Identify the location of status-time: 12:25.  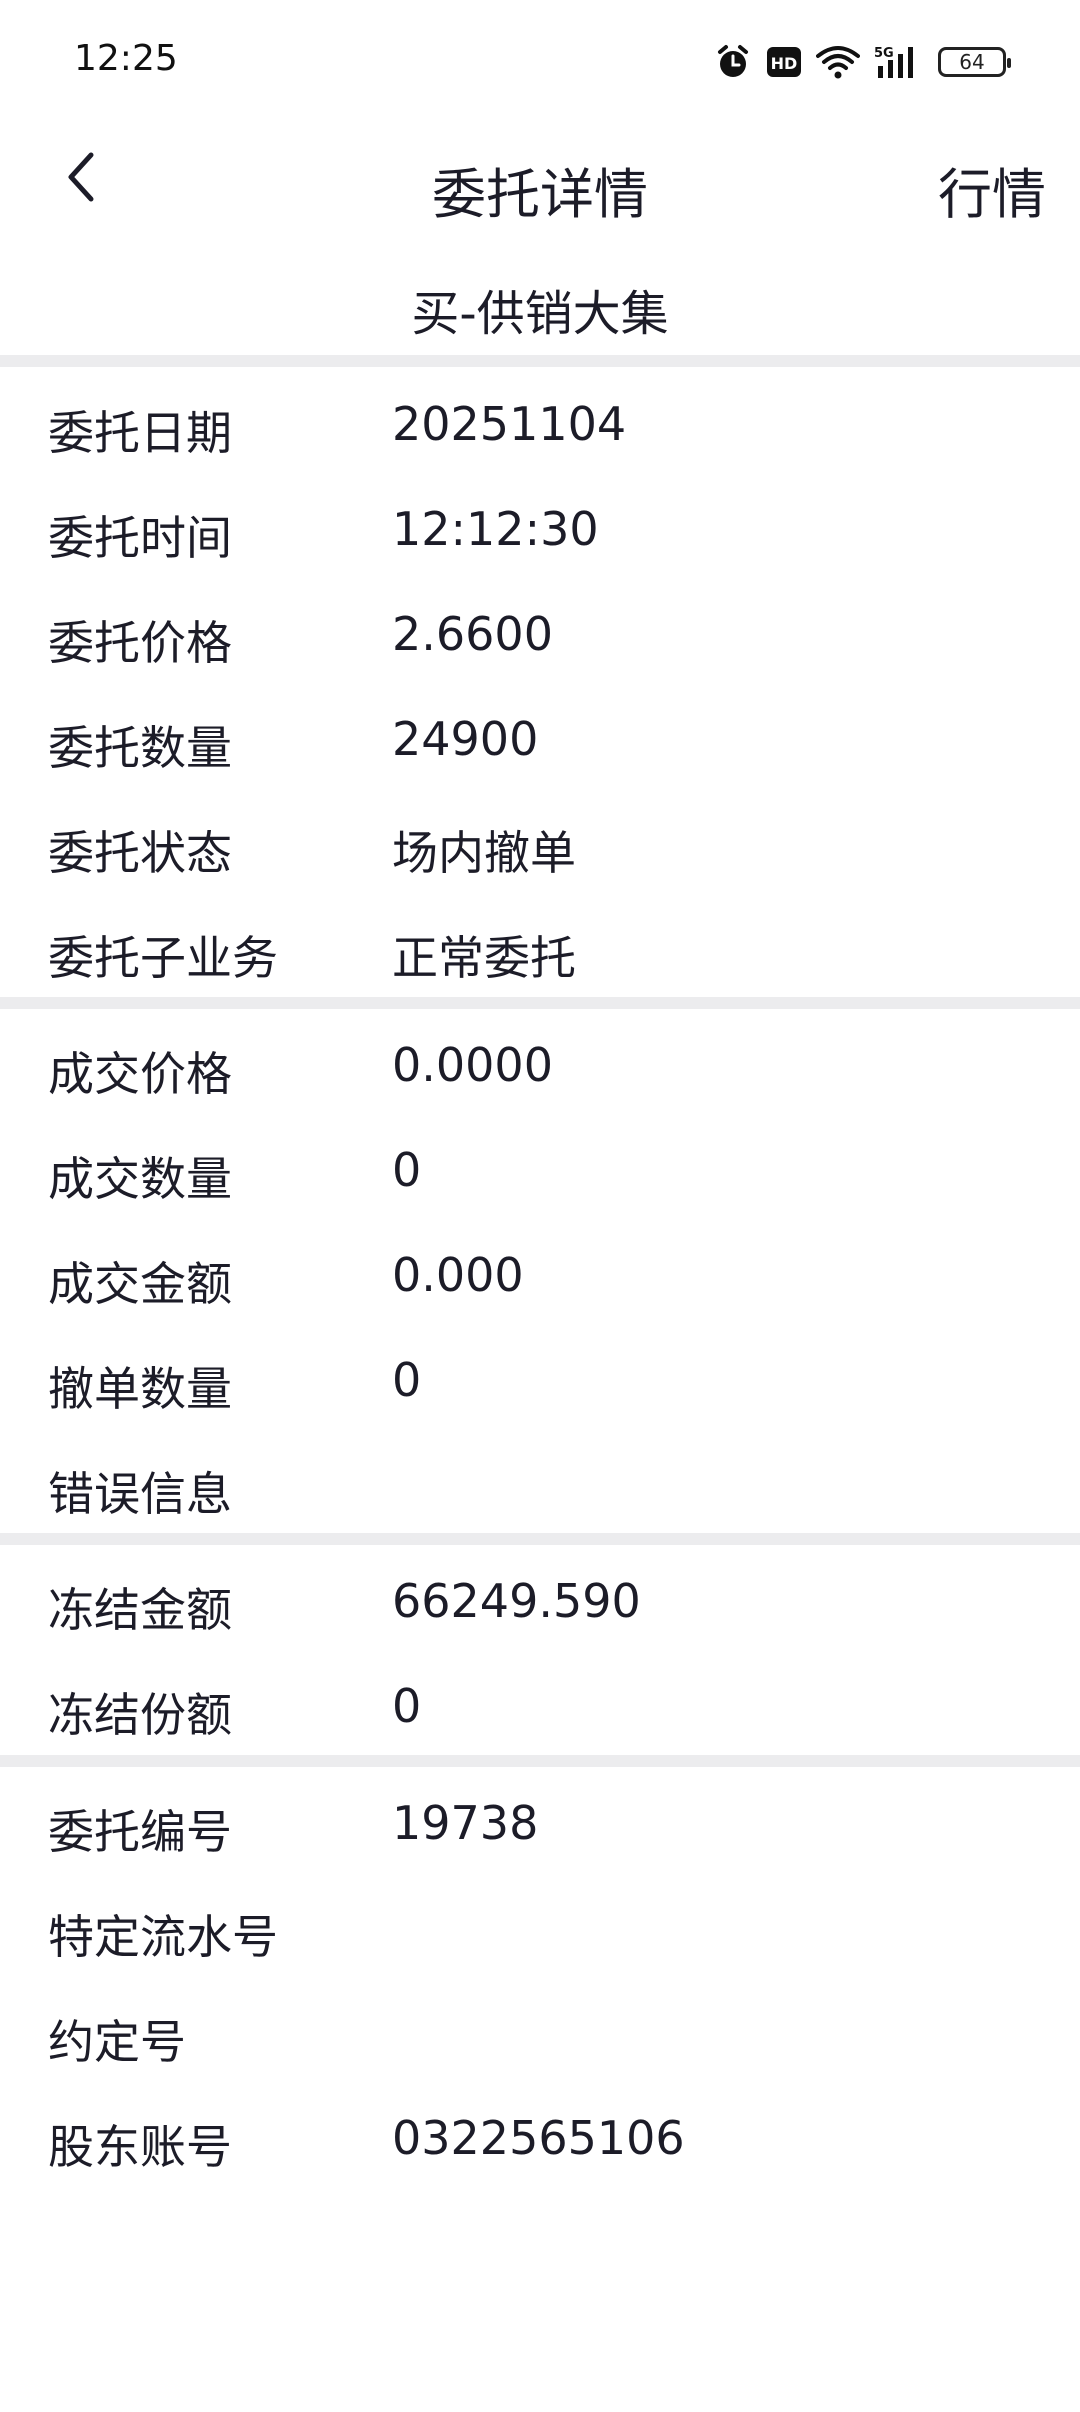
(126, 58).